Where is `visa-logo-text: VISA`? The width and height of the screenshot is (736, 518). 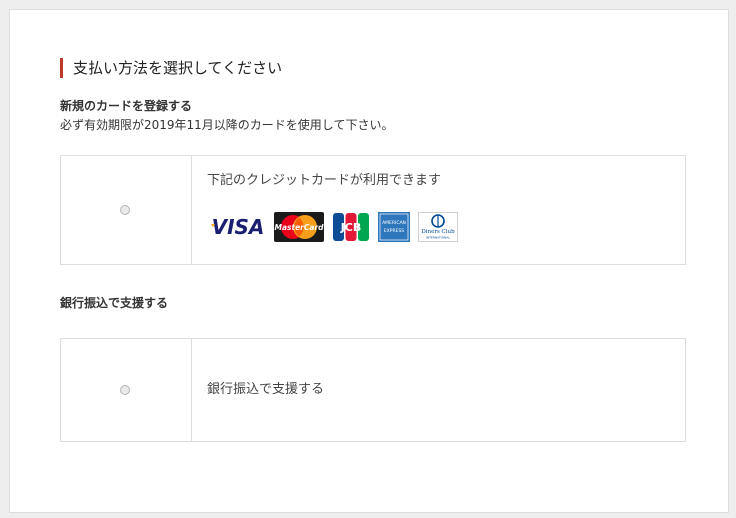
visa-logo-text: VISA is located at coordinates (238, 227).